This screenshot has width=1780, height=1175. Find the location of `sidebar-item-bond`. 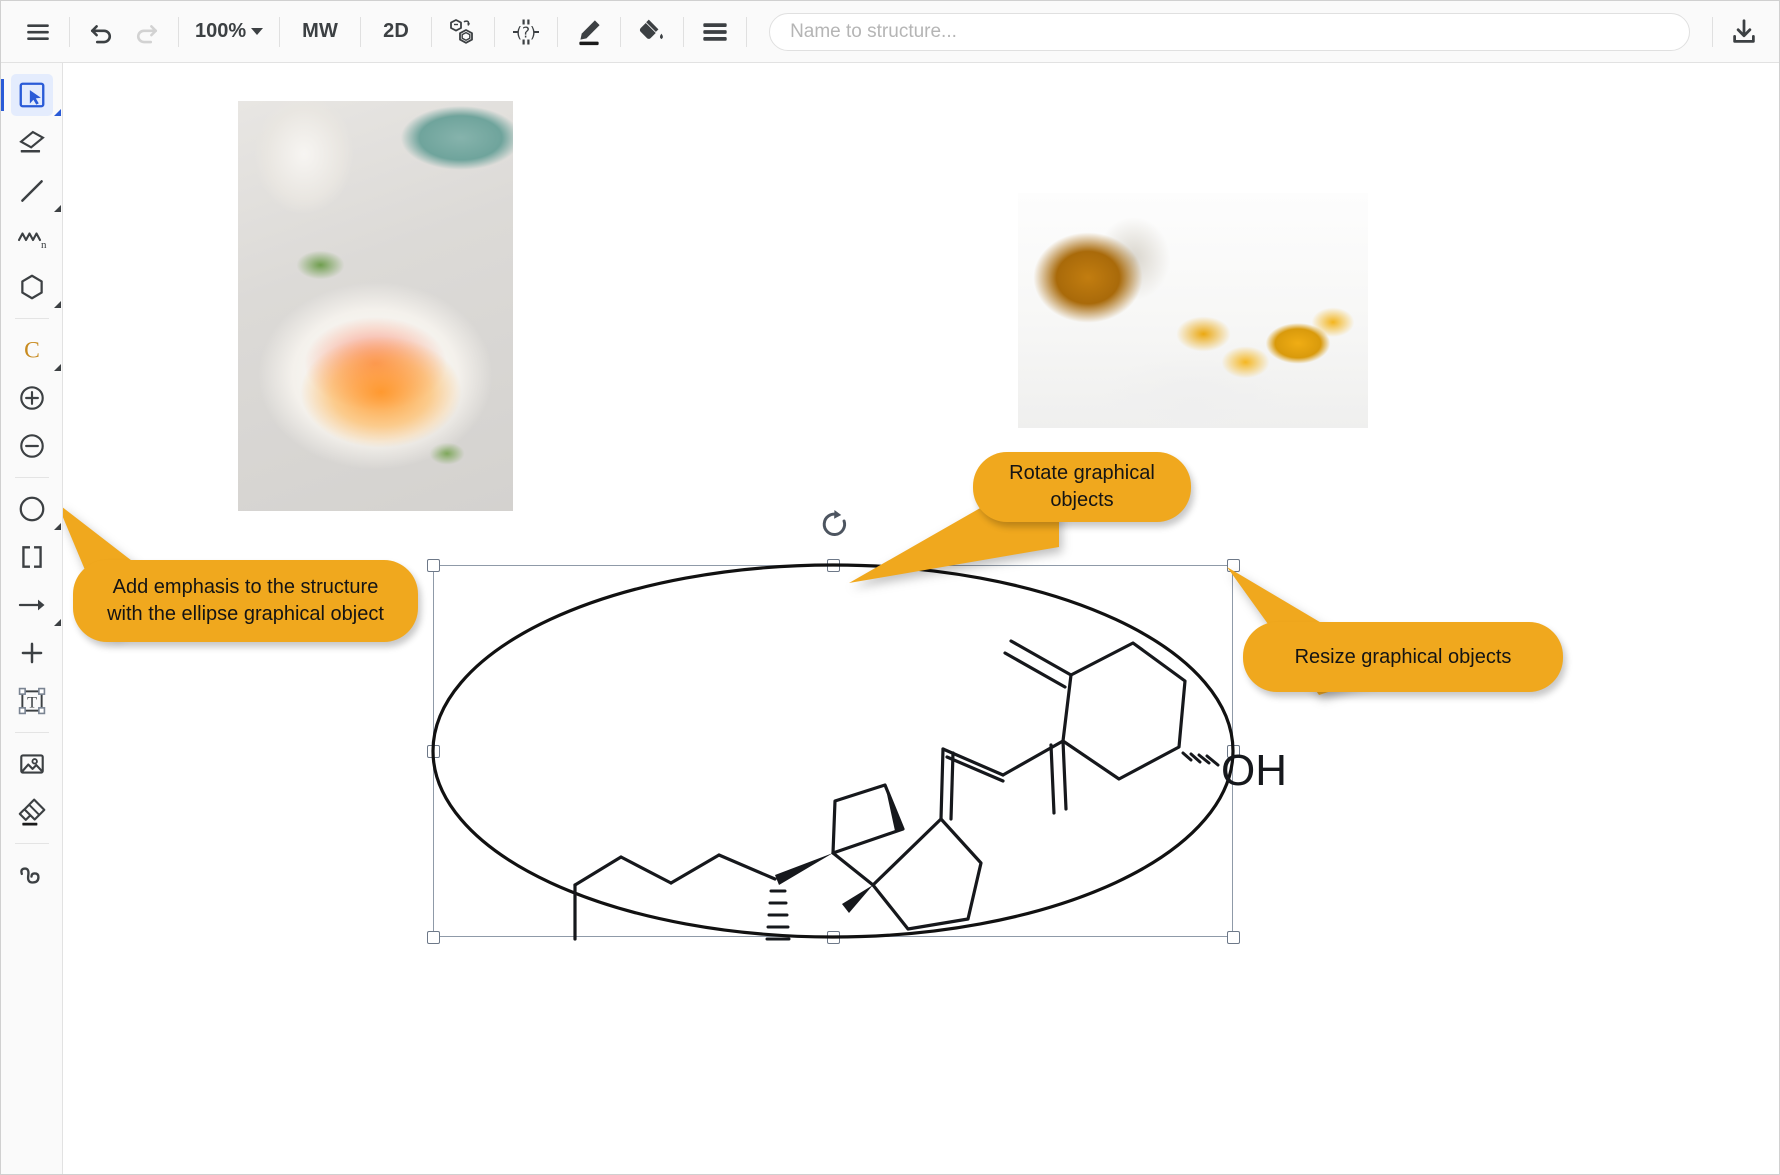

sidebar-item-bond is located at coordinates (32, 191).